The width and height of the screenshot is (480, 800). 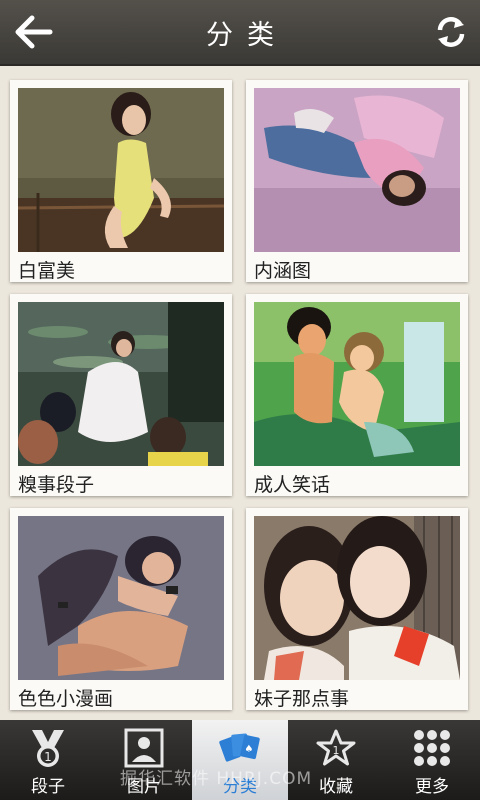 What do you see at coordinates (56, 485) in the screenshot?
I see `category-label: 糗事段子` at bounding box center [56, 485].